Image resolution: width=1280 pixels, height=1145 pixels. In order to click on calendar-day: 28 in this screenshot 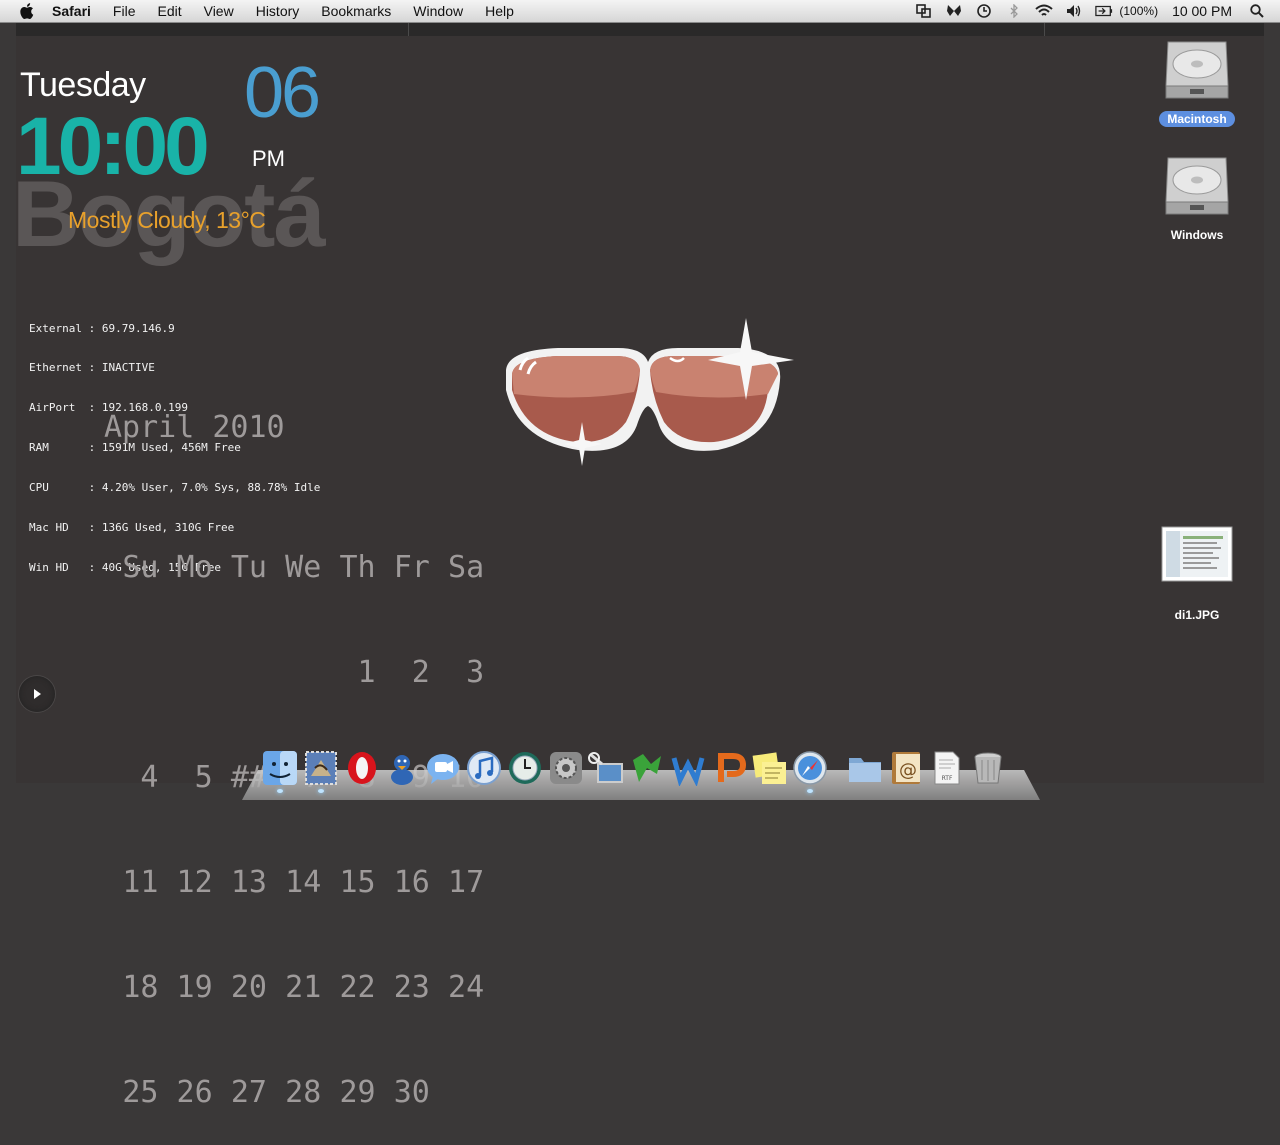, I will do `click(303, 1092)`.